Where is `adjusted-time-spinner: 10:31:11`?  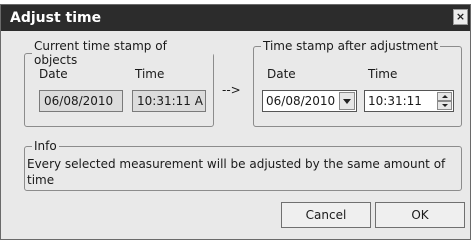 adjusted-time-spinner: 10:31:11 is located at coordinates (409, 101).